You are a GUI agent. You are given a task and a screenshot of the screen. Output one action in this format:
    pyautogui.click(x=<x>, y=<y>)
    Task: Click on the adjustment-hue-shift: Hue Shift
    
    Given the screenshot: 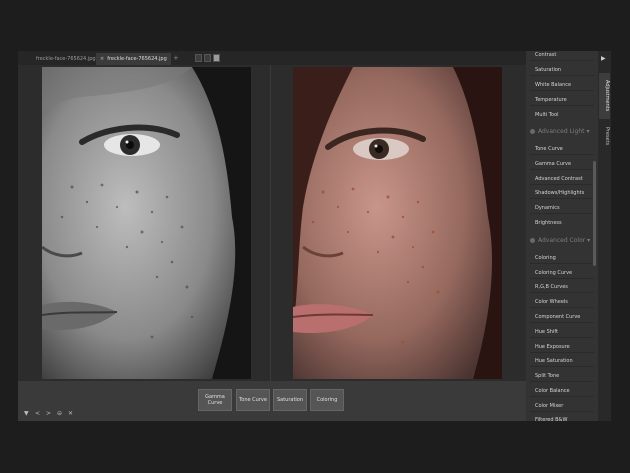 What is the action you would take?
    pyautogui.click(x=546, y=332)
    